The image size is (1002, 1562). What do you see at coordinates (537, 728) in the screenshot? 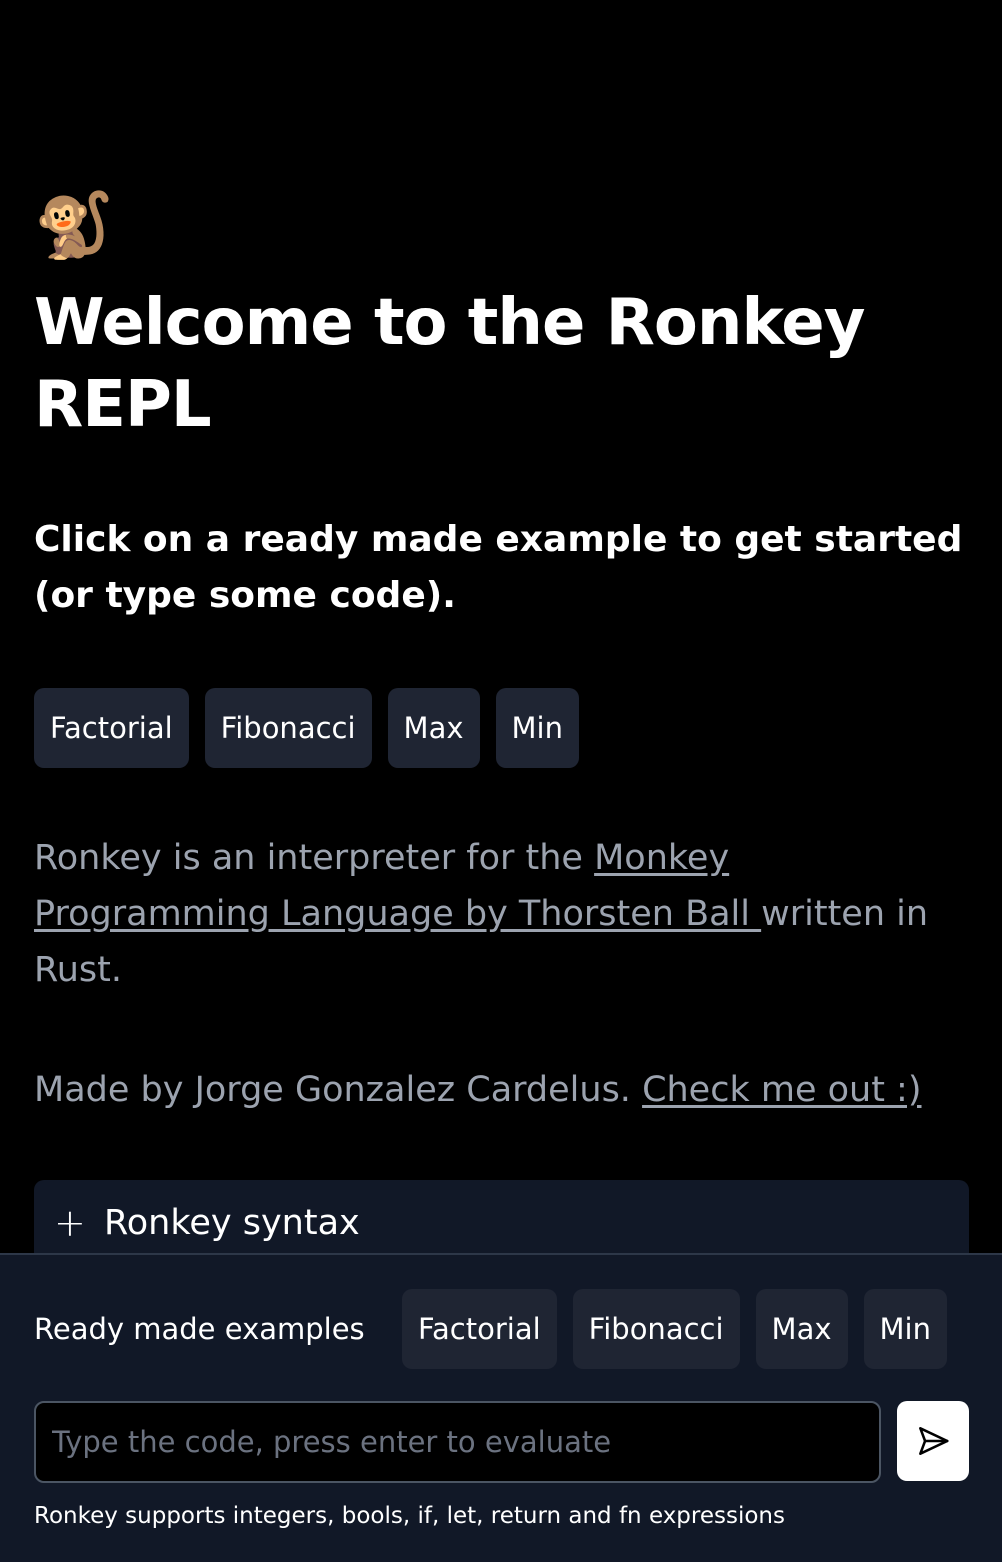
I see `example-min-button: Min` at bounding box center [537, 728].